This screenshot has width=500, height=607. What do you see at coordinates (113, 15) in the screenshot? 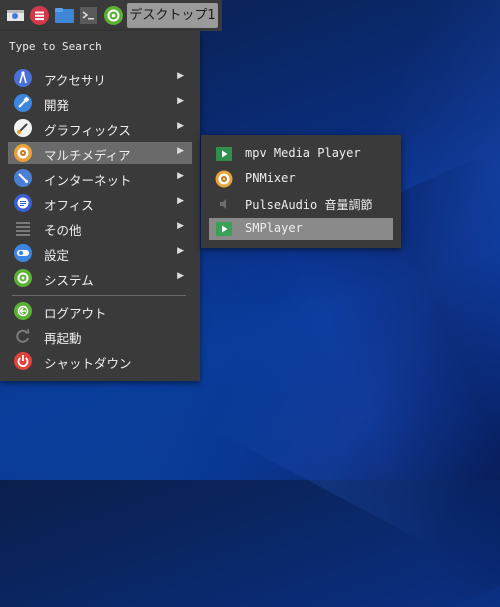
I see `settings-gear-icon` at bounding box center [113, 15].